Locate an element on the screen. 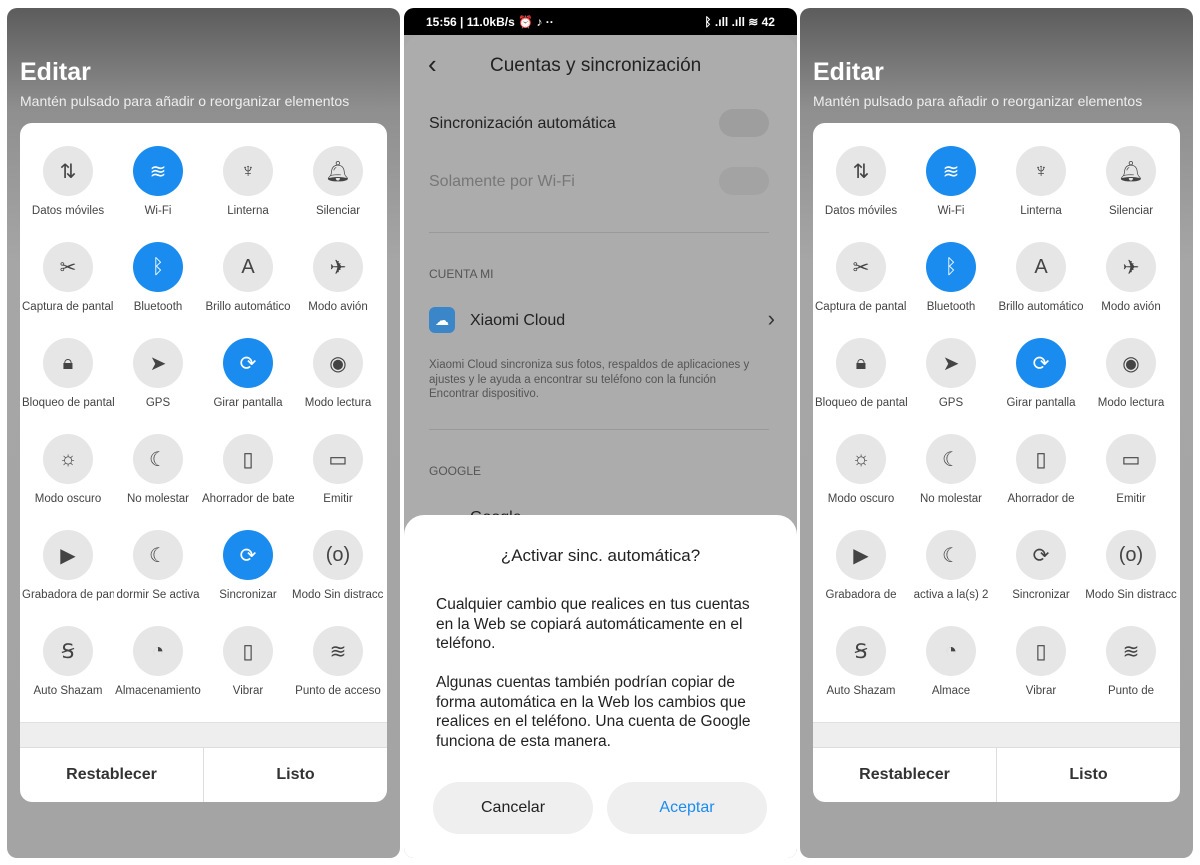 This screenshot has height=865, width=1200. status-left: 15:56 | 11.0kB/s ⏰ ♪ ·· is located at coordinates (490, 21).